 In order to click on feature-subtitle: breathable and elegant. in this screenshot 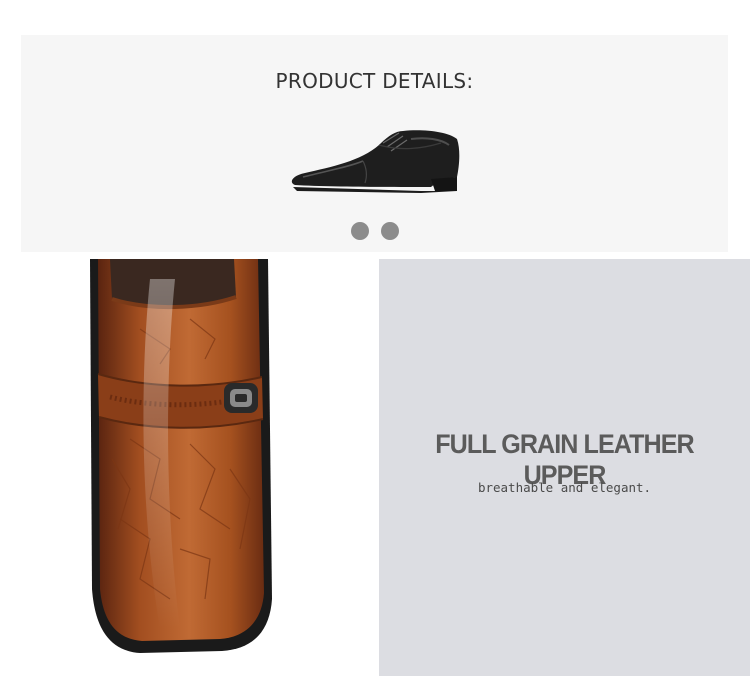, I will do `click(564, 487)`.